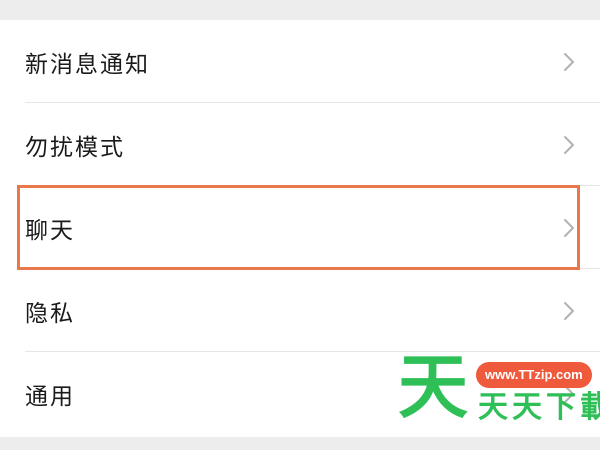 The height and width of the screenshot is (450, 600). I want to click on watermark-site-name: 天天下載, so click(539, 407).